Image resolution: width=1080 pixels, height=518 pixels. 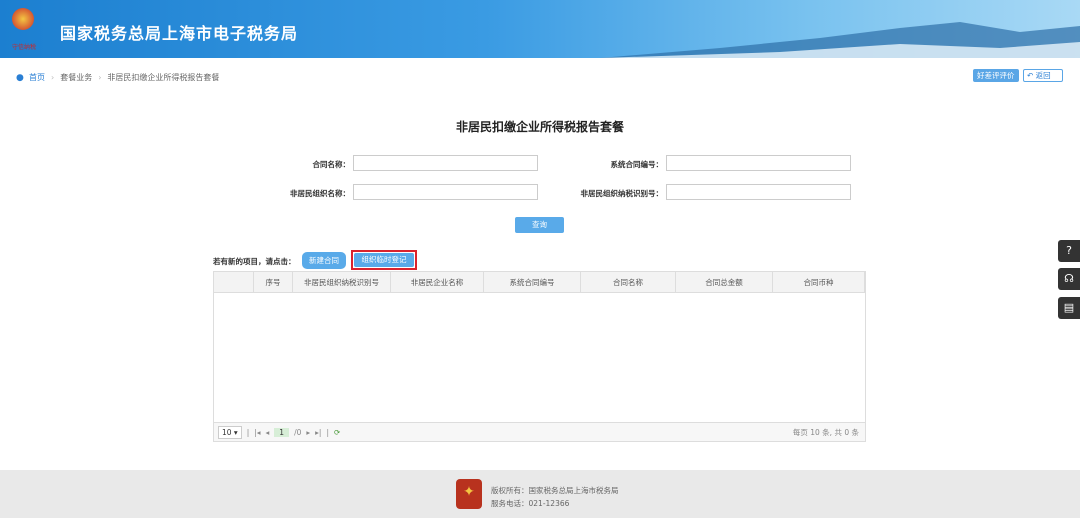 What do you see at coordinates (637, 164) in the screenshot?
I see `system-contract-no-label: 系统合同编号：` at bounding box center [637, 164].